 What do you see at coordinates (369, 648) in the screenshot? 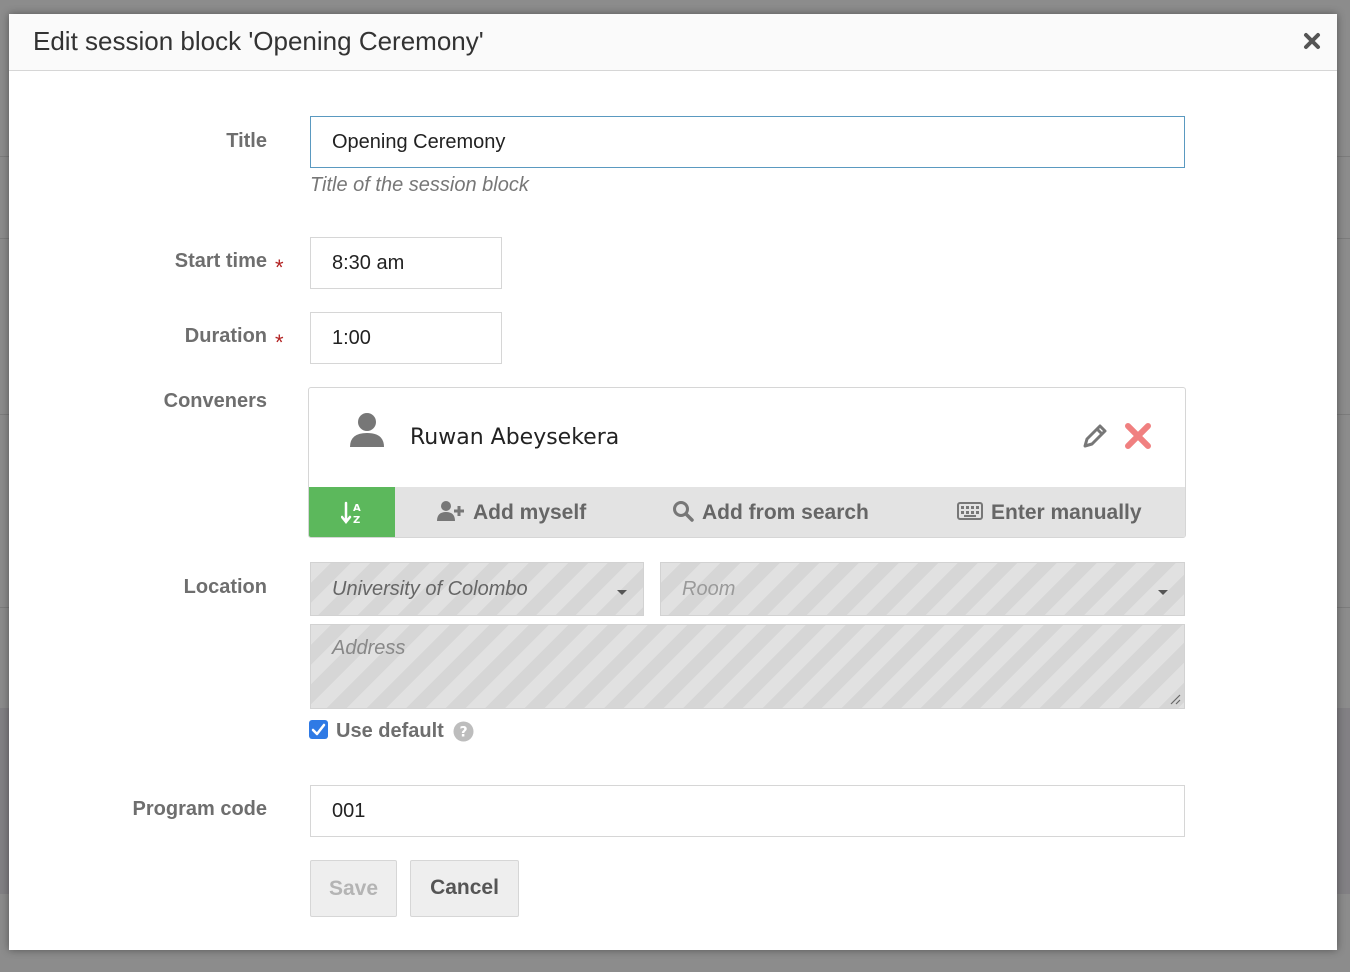
I see `address-placeholder: Address` at bounding box center [369, 648].